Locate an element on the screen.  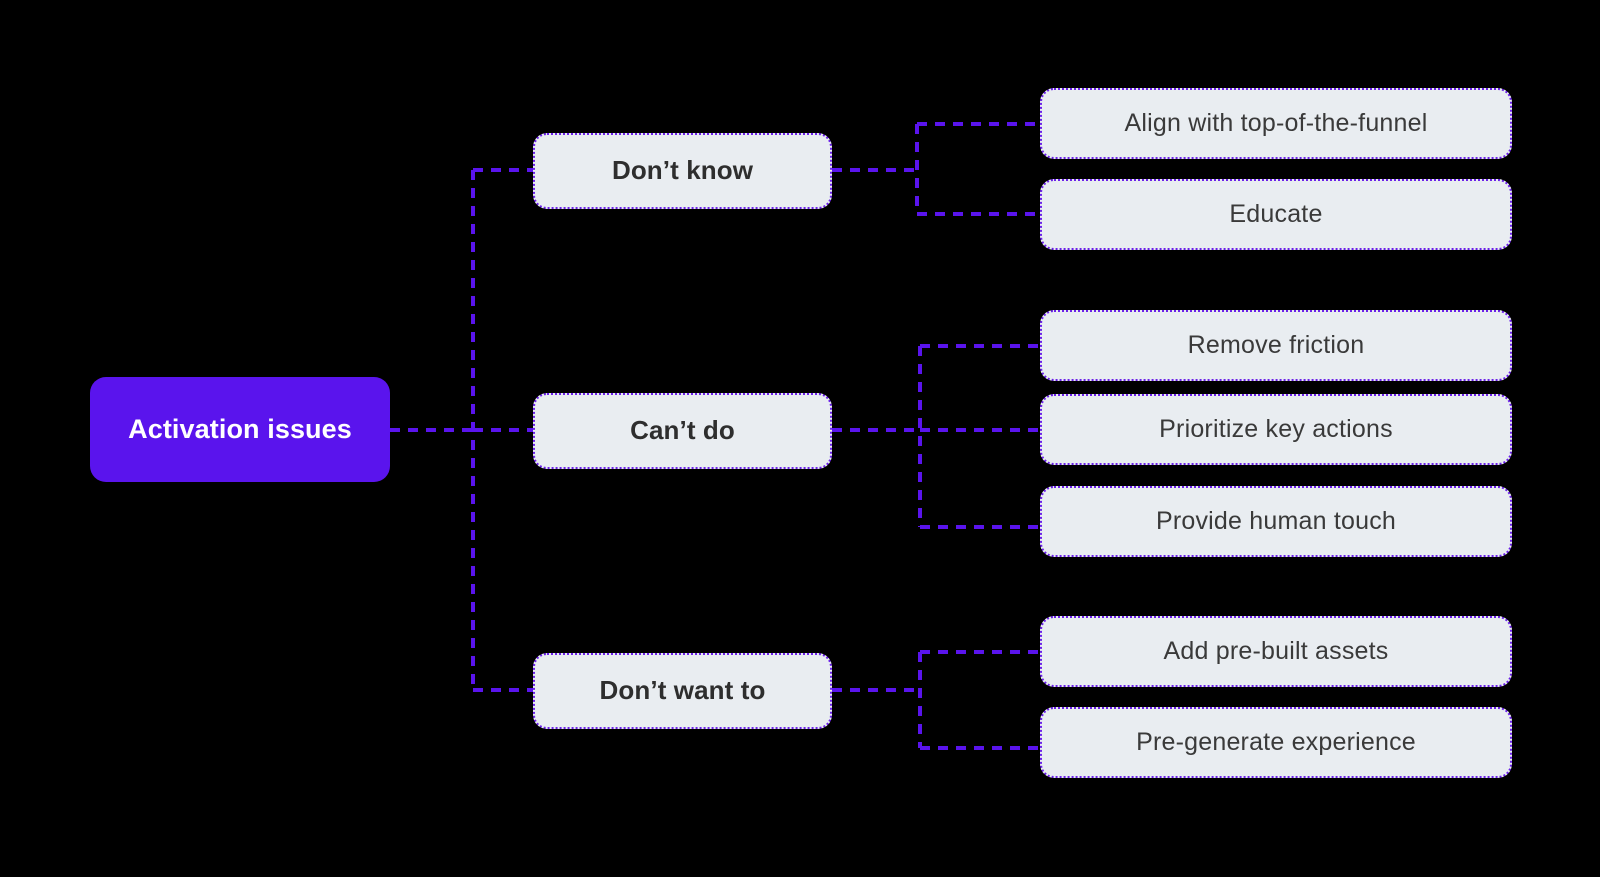
branch-node-dont-know: Don’t know is located at coordinates (682, 171).